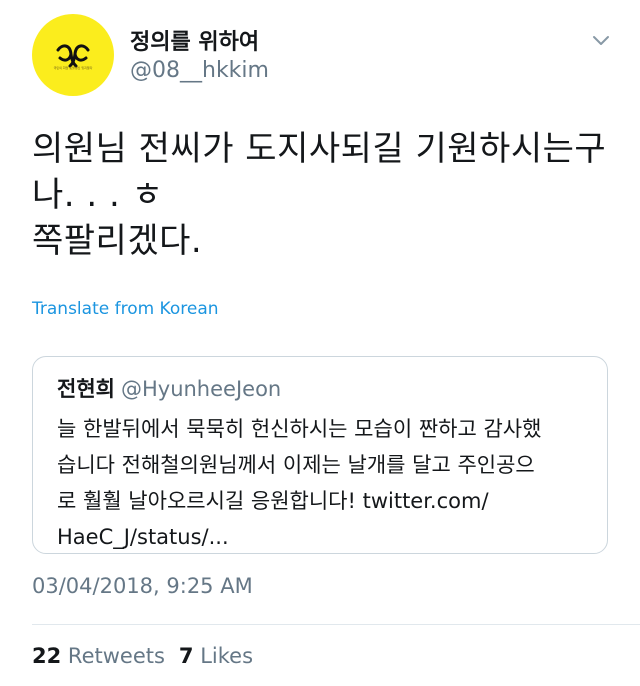 The image size is (640, 686). I want to click on likes-stat: 7 Likes, so click(216, 656).